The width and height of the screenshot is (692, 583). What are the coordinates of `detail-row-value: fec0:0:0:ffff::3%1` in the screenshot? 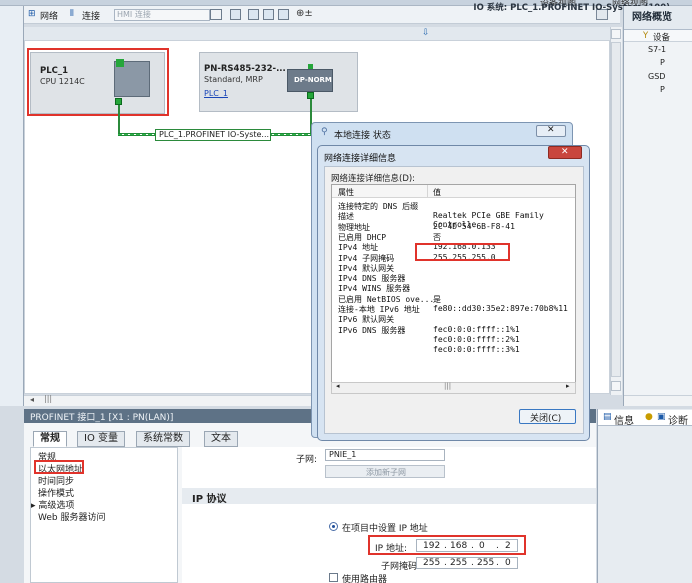 It's located at (476, 349).